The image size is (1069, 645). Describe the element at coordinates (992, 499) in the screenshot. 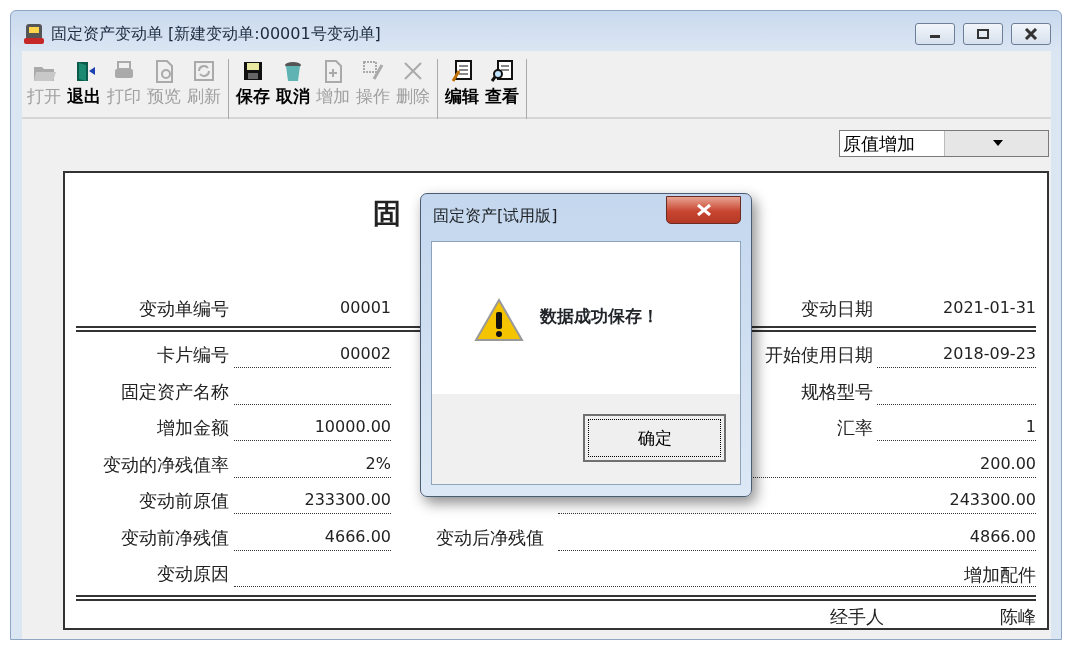

I see `field-value: 243300.00` at that location.